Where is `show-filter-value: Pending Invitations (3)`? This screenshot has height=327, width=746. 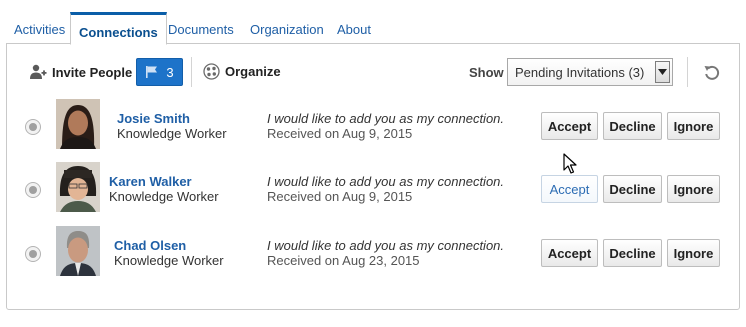
show-filter-value: Pending Invitations (3) is located at coordinates (580, 72).